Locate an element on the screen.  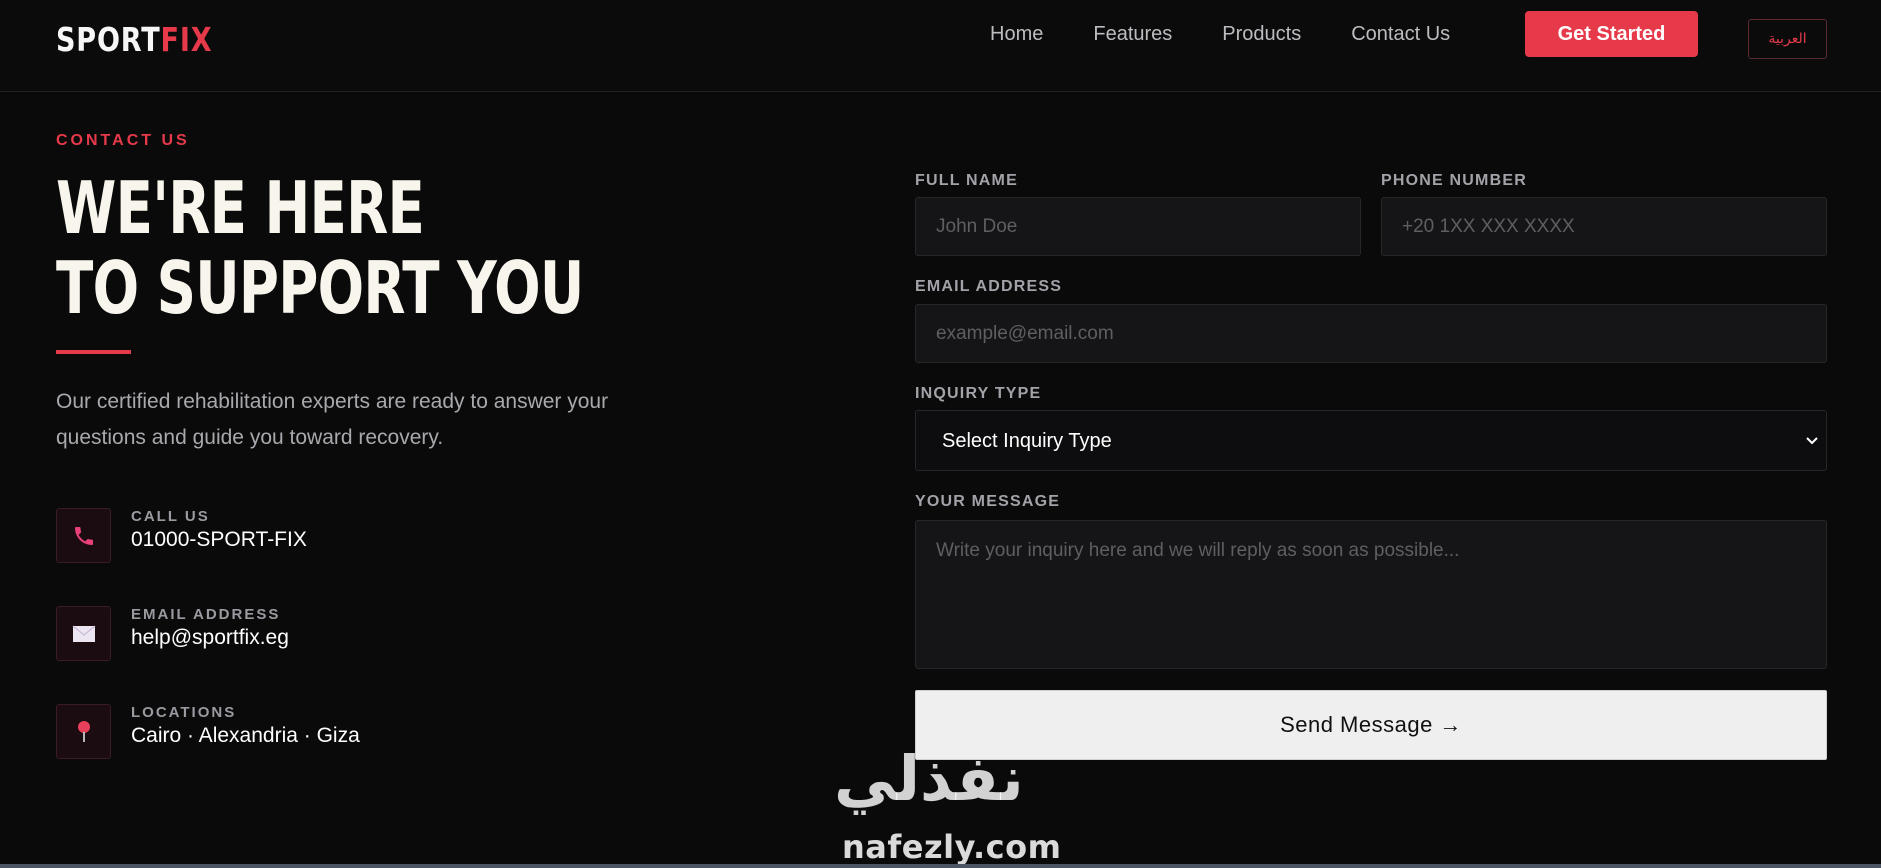
pin-icon is located at coordinates (83, 731).